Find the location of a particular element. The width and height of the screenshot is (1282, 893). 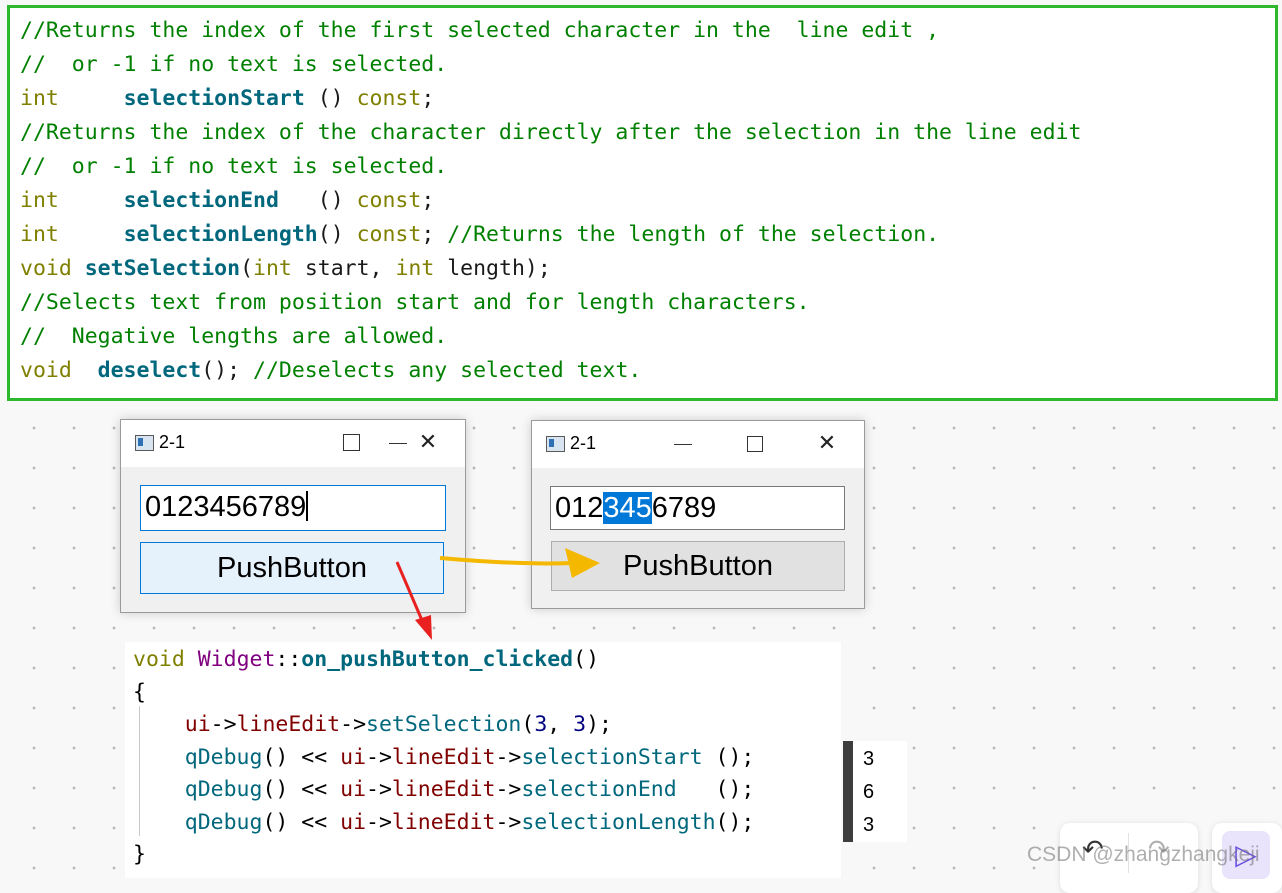

code-line: int selectionEnd () const; is located at coordinates (227, 201).